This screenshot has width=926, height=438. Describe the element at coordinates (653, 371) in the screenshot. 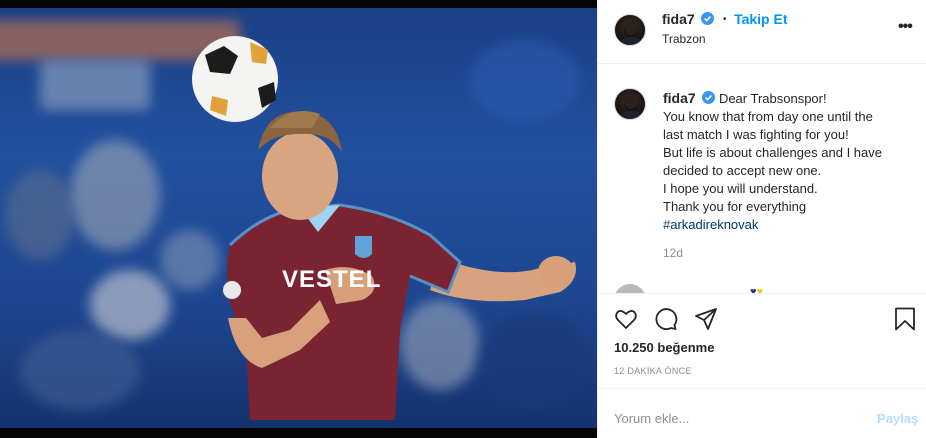

I see `post-timestamp: 12 DAKİKA ÖNCE` at that location.